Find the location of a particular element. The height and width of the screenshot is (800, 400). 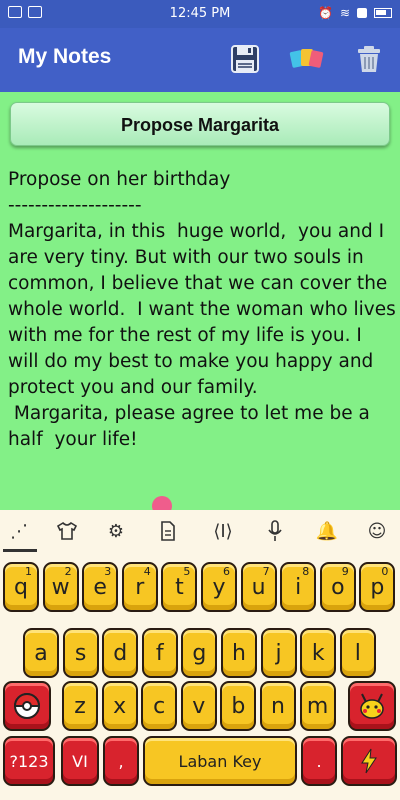

toolbar-selected-indicator is located at coordinates (20, 550).